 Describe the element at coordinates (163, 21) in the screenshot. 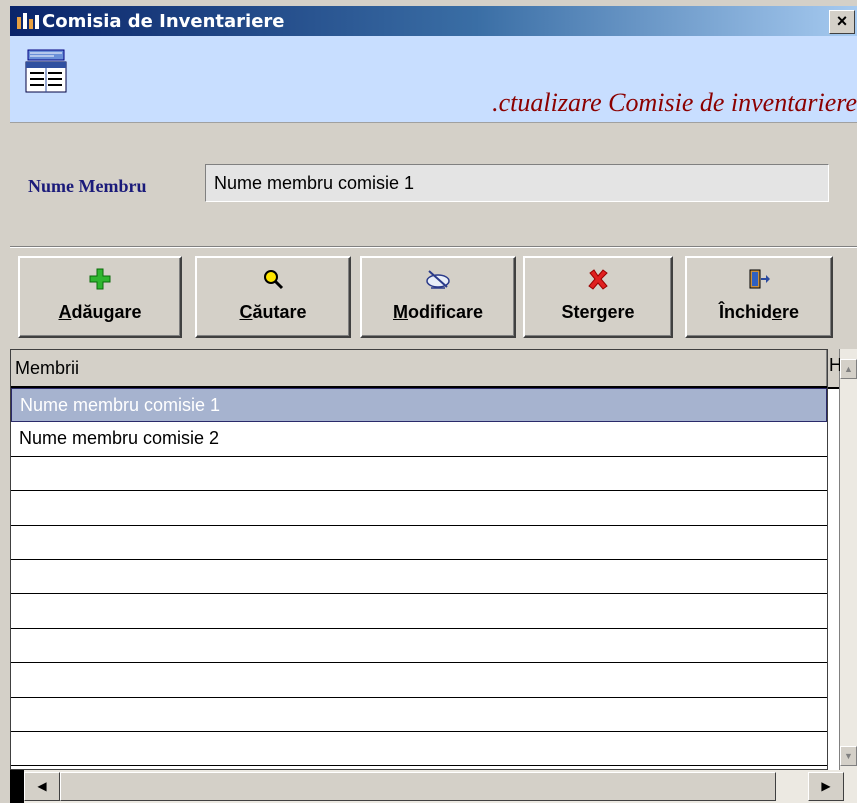

I see `window-title: Comisia de Inventariere` at that location.